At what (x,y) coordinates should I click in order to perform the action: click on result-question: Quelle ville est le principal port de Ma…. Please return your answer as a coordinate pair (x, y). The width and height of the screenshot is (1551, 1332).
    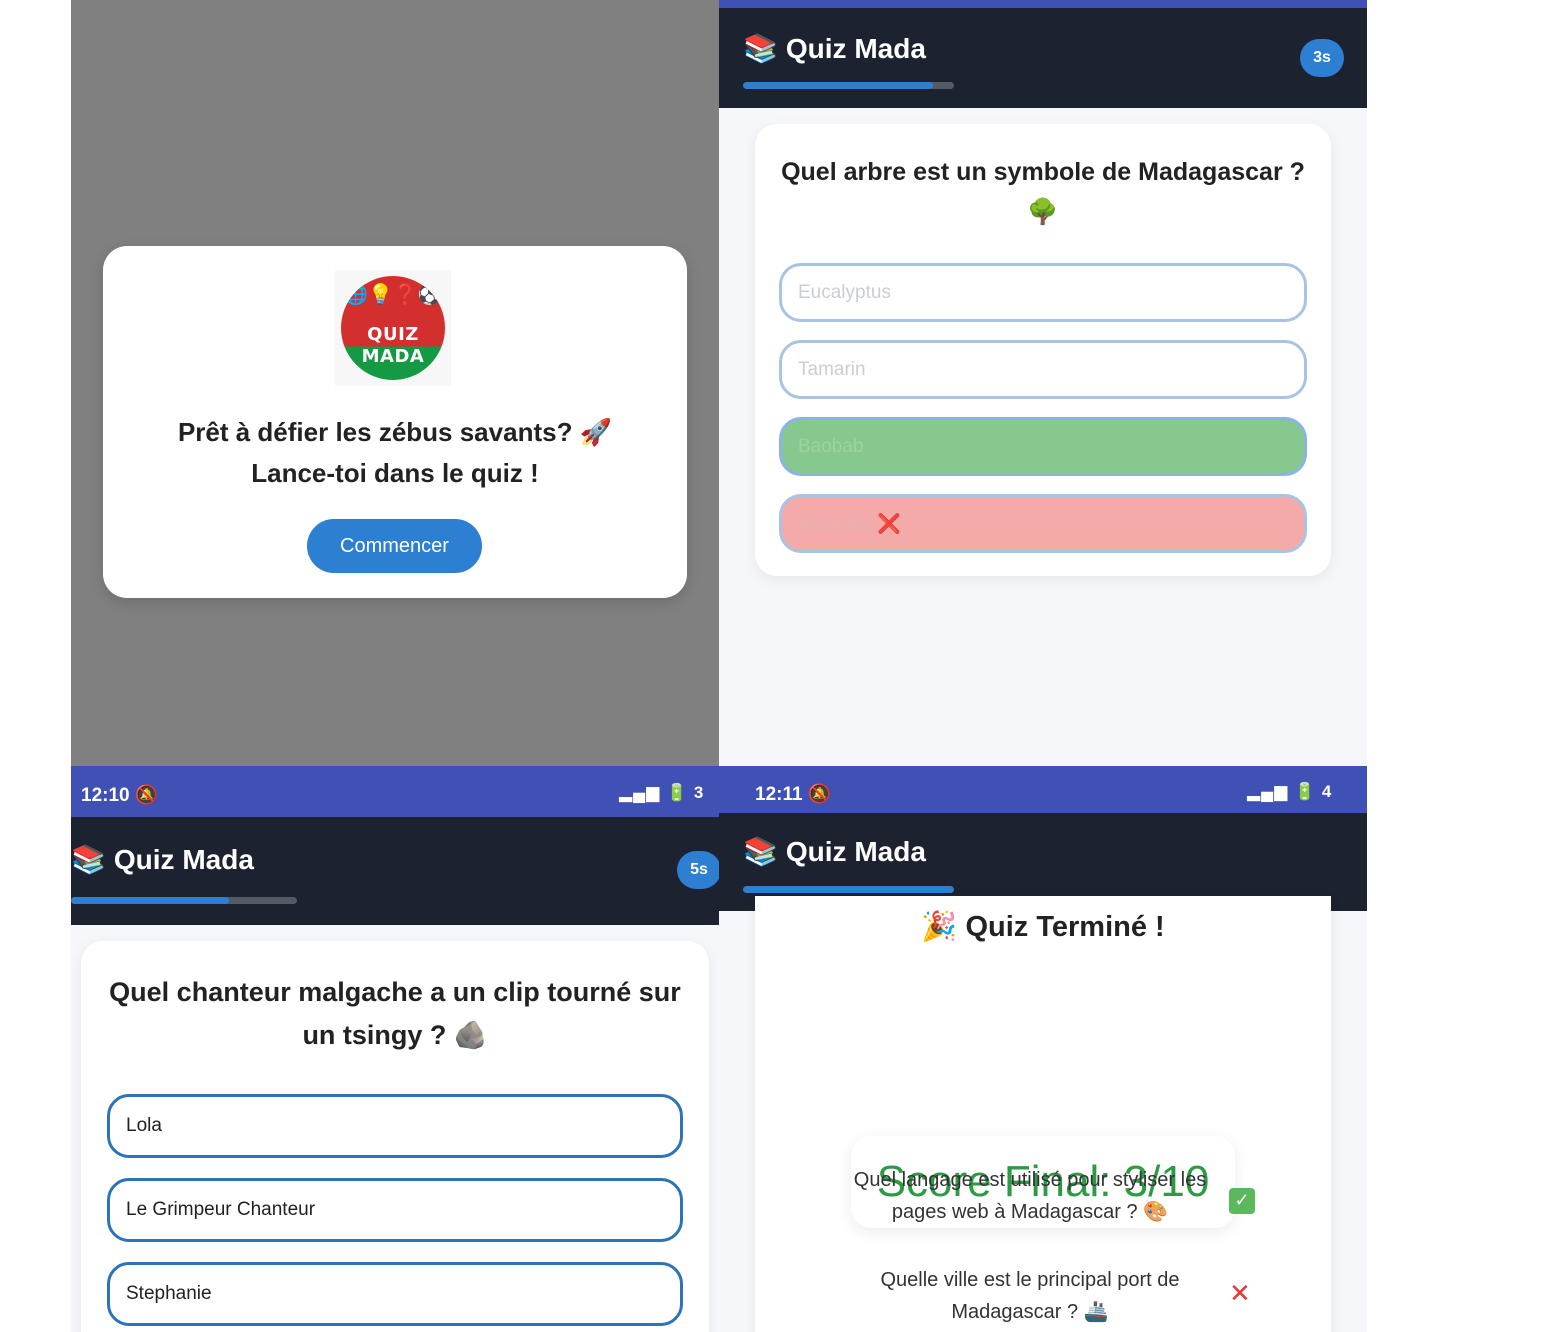
    Looking at the image, I should click on (1030, 1296).